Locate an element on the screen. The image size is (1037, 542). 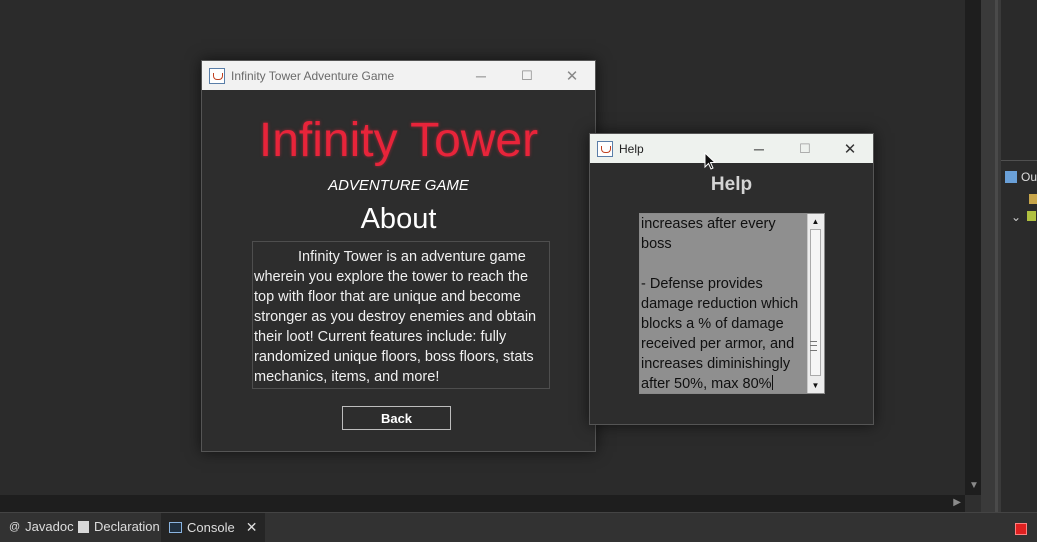
editor-horizontal-scrollbar: ▶ is located at coordinates (482, 503).